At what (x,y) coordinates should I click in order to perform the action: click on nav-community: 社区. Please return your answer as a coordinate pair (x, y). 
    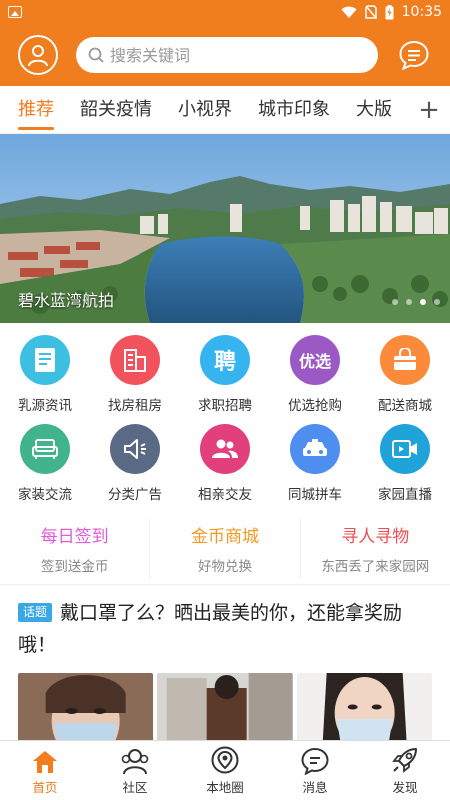
    Looking at the image, I should click on (135, 770).